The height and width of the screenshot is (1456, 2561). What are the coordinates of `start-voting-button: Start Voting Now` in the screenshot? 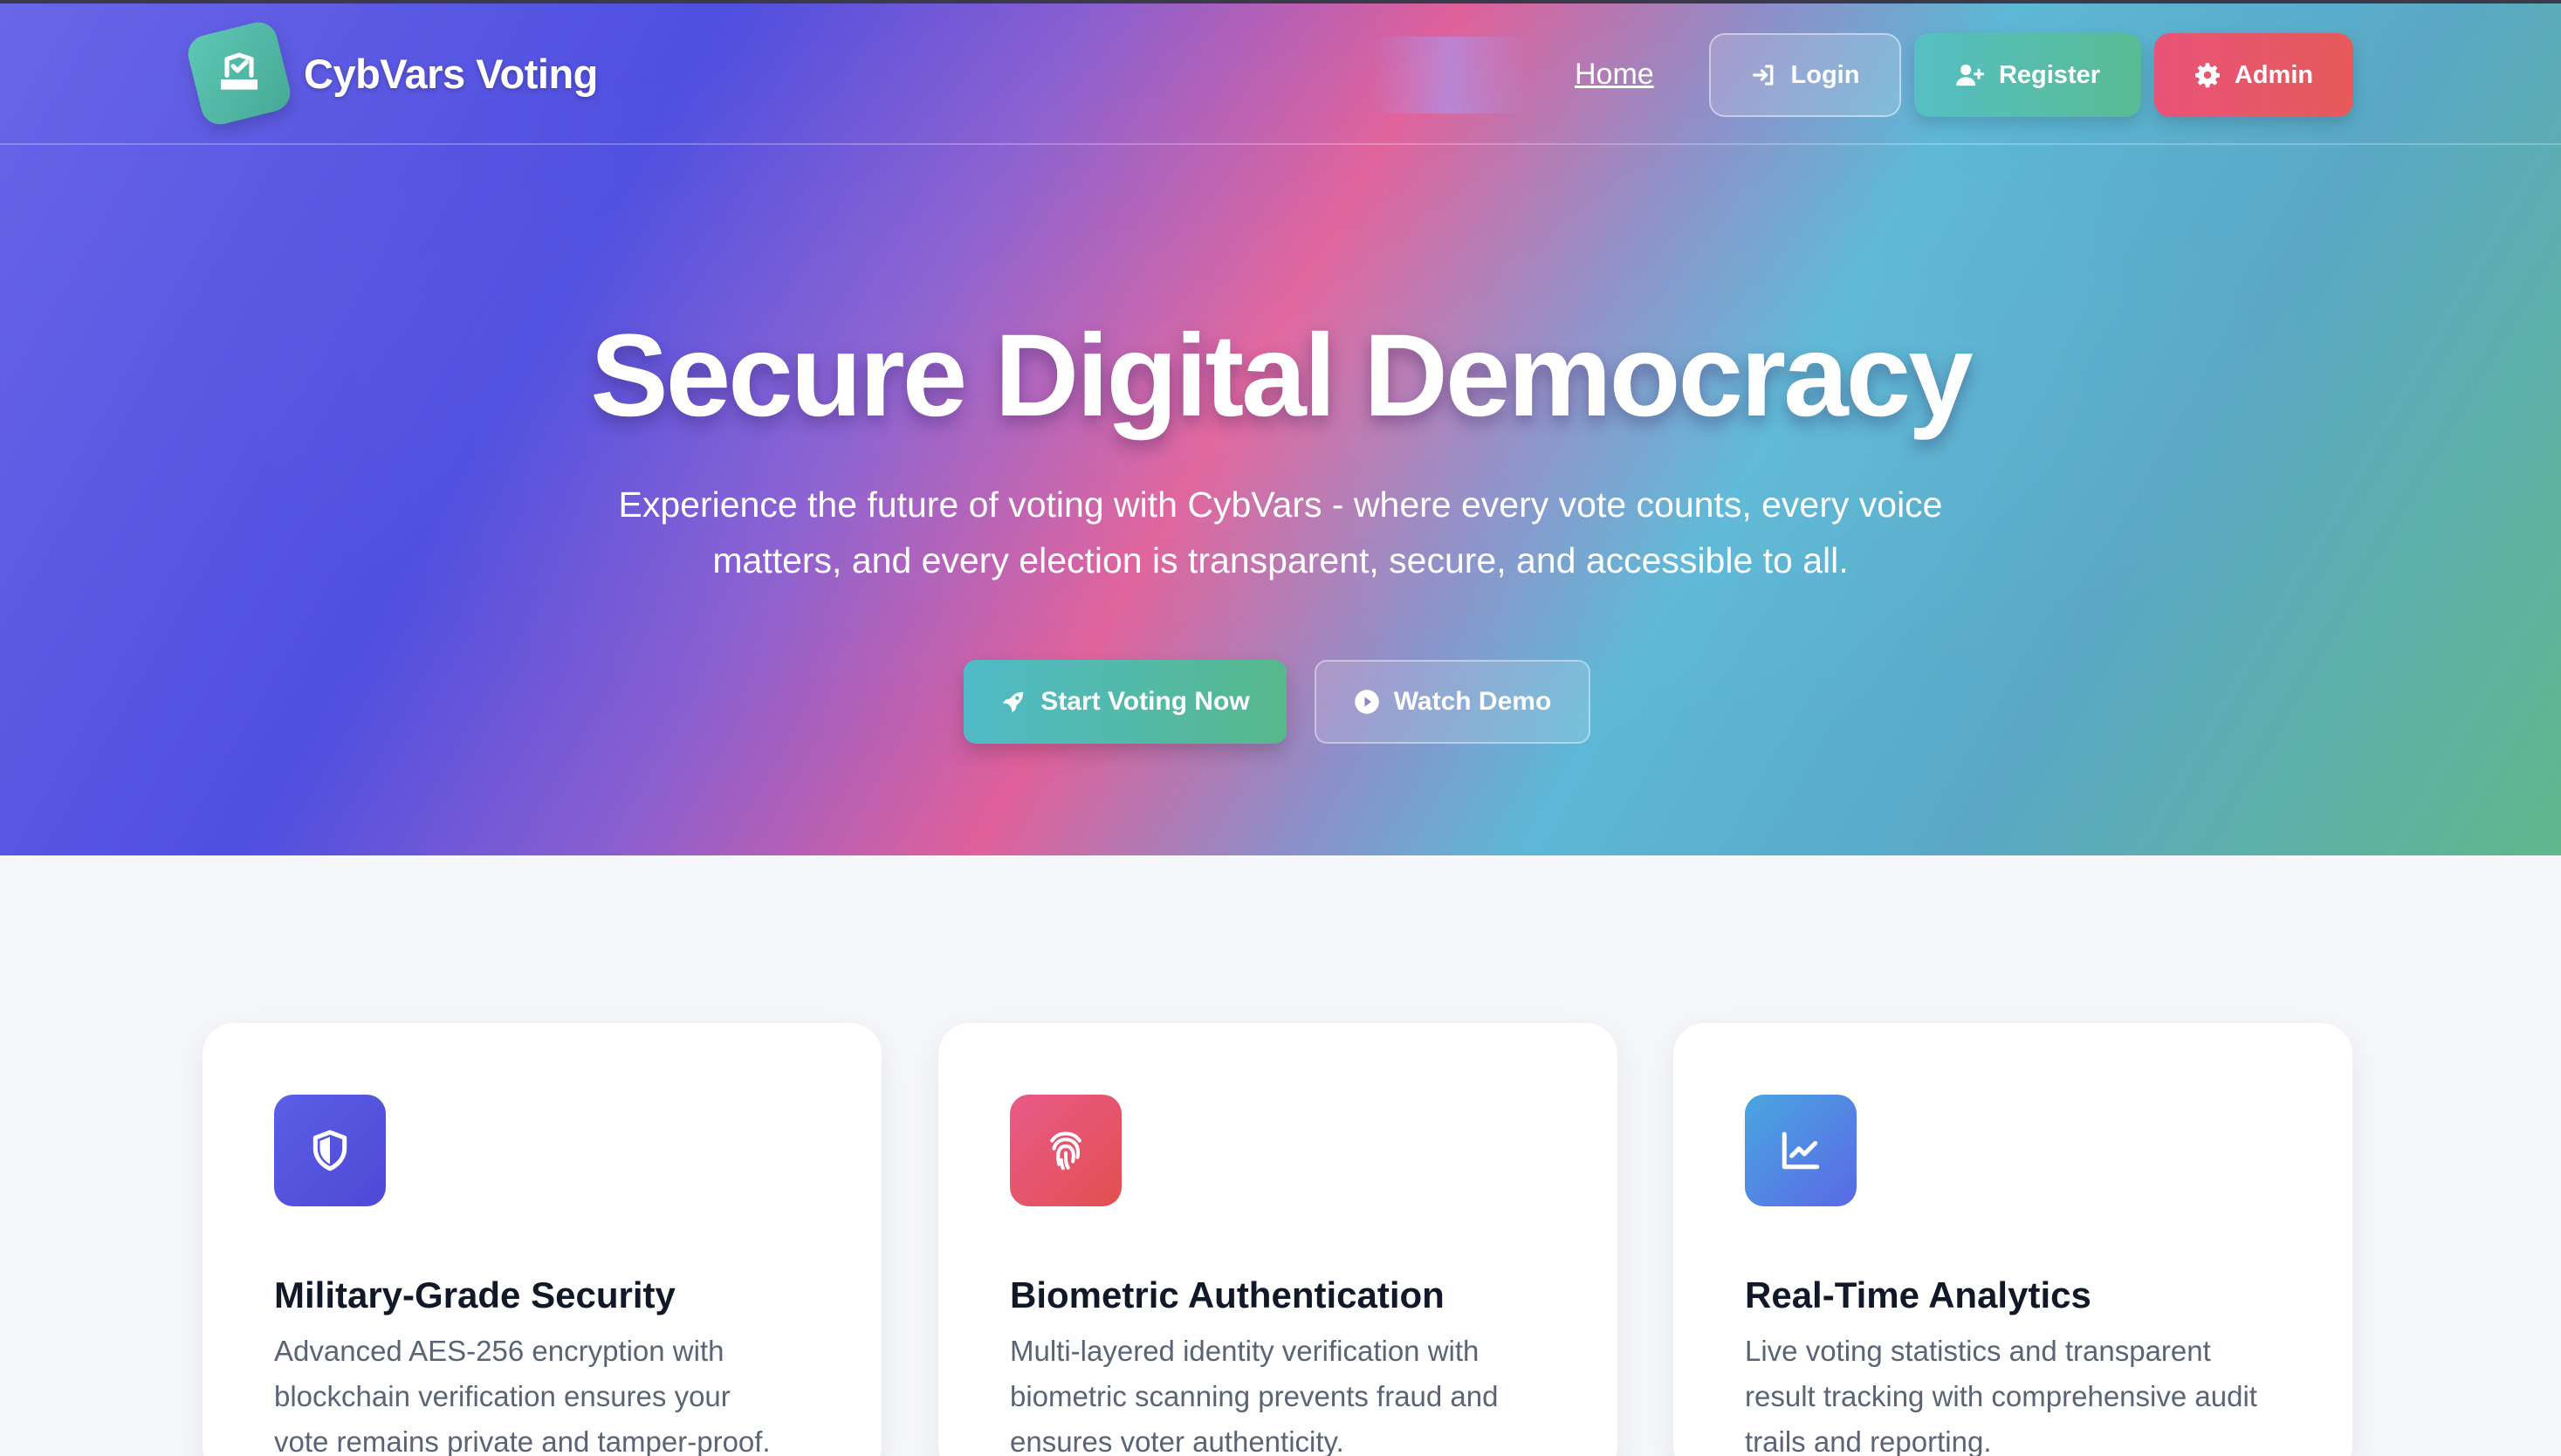 It's located at (1125, 702).